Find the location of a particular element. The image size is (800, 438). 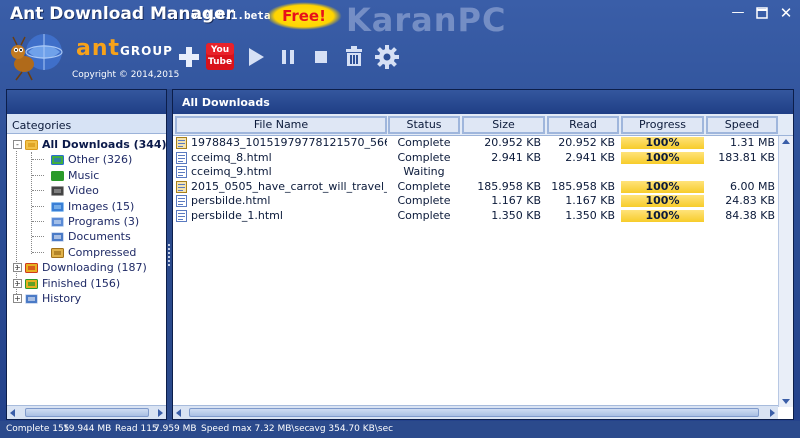

add-download-button is located at coordinates (189, 56).